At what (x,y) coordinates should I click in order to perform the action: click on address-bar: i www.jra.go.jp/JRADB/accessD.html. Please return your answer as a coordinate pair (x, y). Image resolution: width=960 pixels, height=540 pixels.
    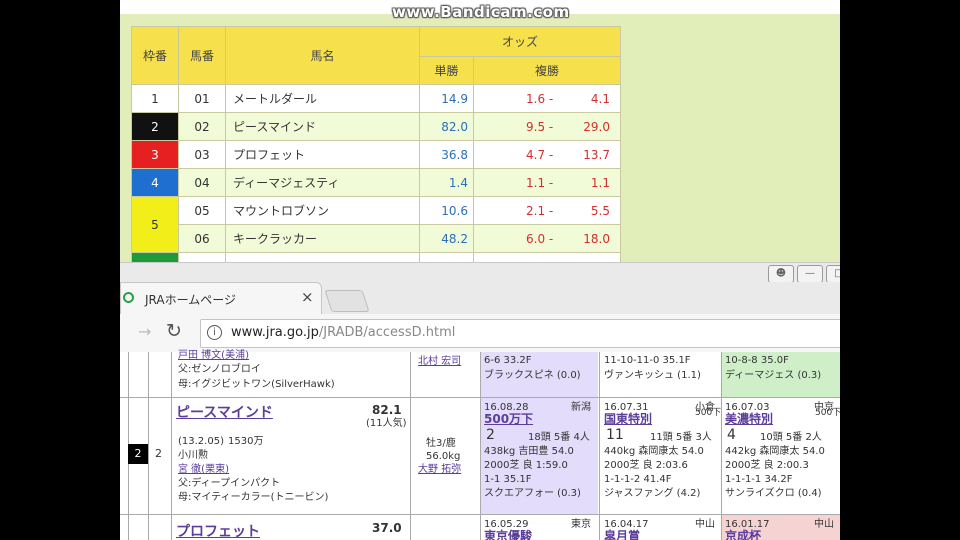
    Looking at the image, I should click on (520, 333).